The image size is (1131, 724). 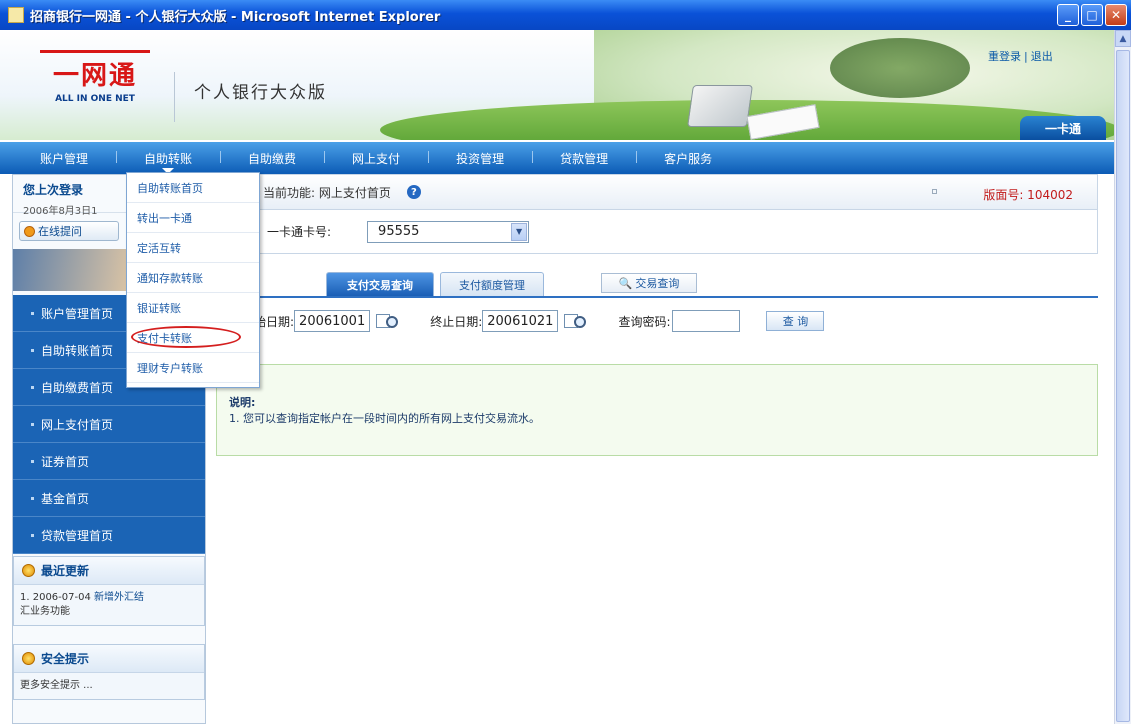 I want to click on chevron-down-icon: ▼, so click(x=519, y=231).